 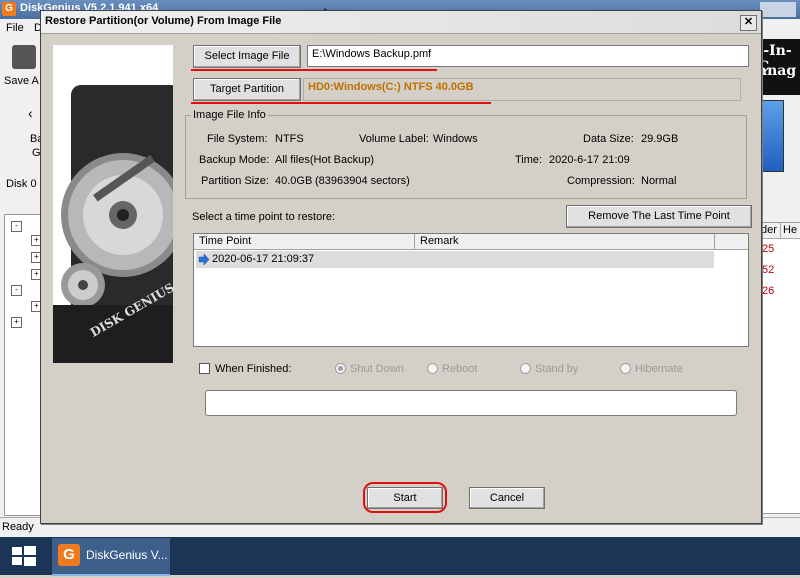 I want to click on reboot-label: Reboot, so click(x=460, y=369).